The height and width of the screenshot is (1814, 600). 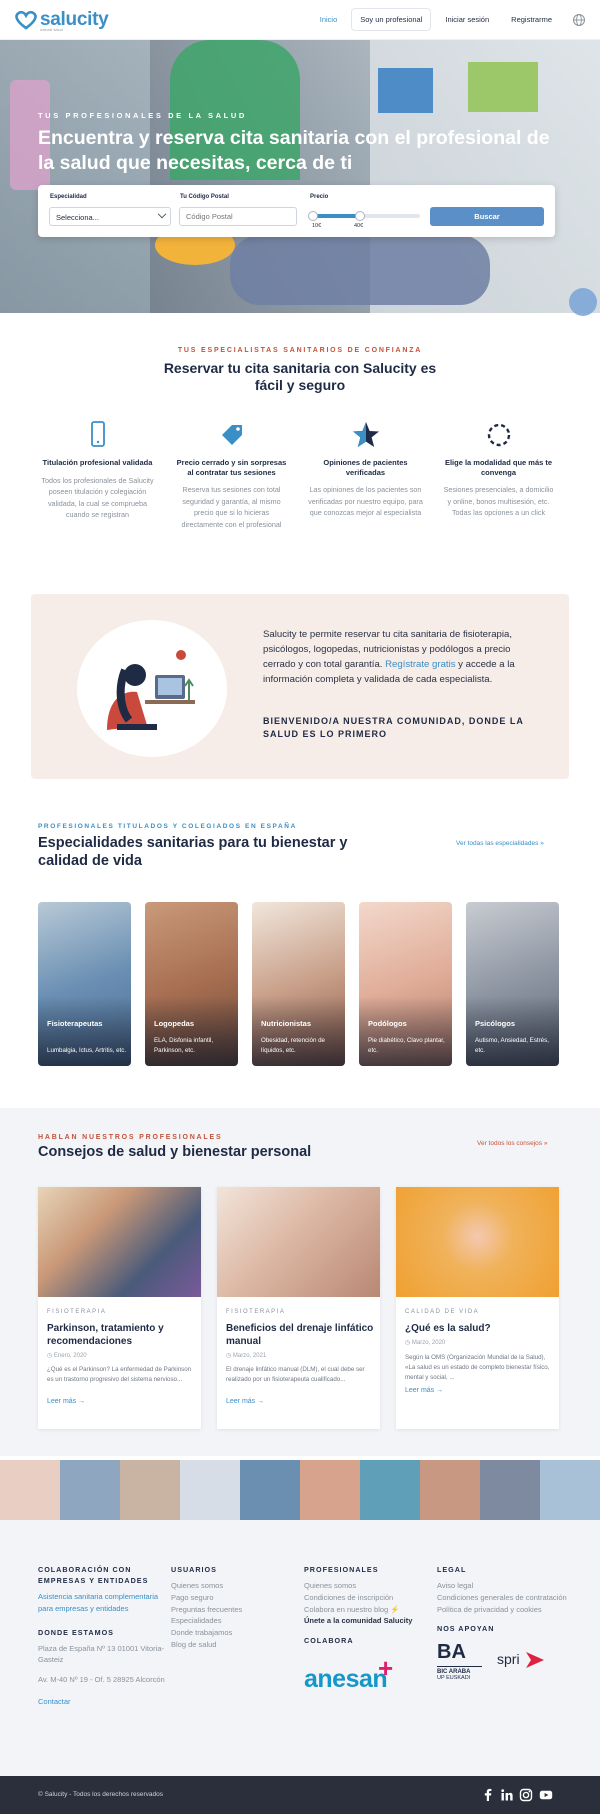 What do you see at coordinates (121, 1335) in the screenshot?
I see `advice-title: Parkinson, tratamiento y recomendaciones` at bounding box center [121, 1335].